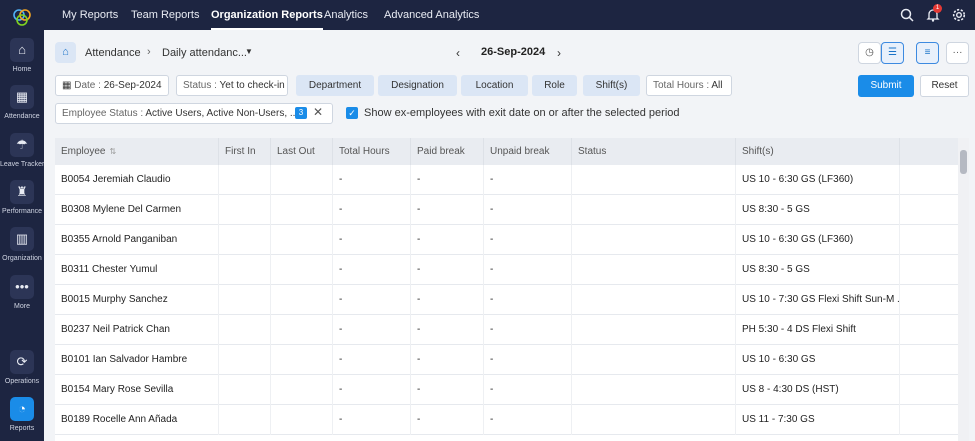 This screenshot has height=441, width=975. What do you see at coordinates (318, 112) in the screenshot?
I see `close-icon: ✕` at bounding box center [318, 112].